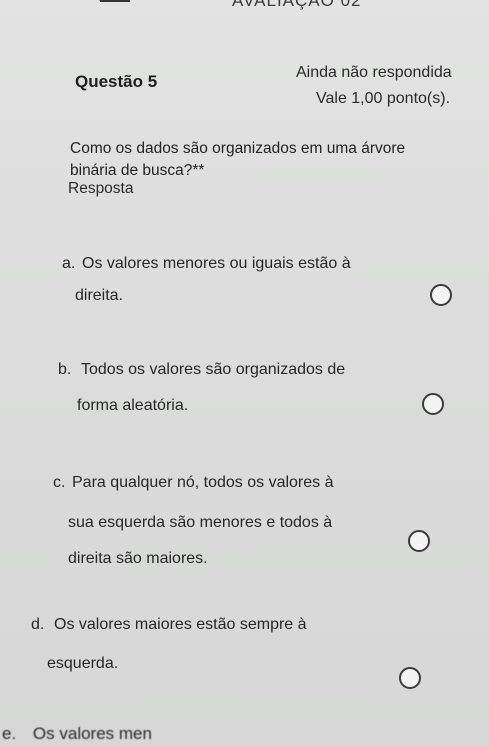 The height and width of the screenshot is (746, 489). What do you see at coordinates (9, 733) in the screenshot?
I see `option-letter: e.` at bounding box center [9, 733].